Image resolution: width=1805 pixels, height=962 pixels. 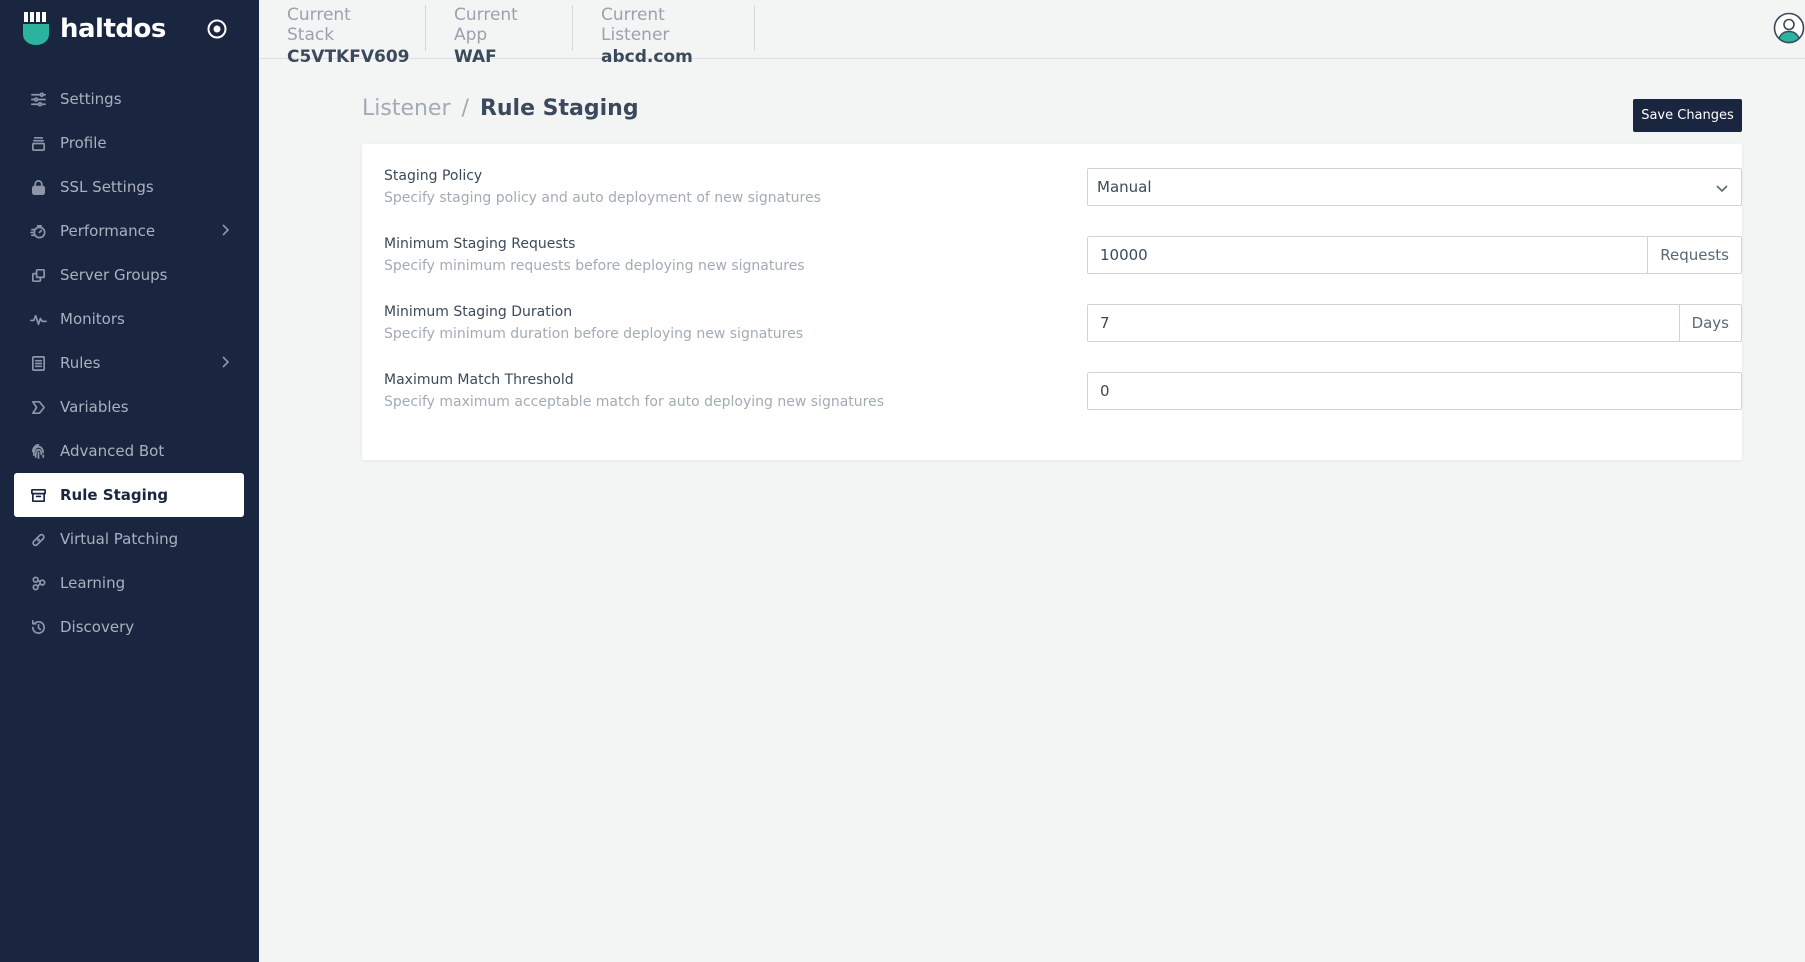 I want to click on fingerprint-icon, so click(x=38, y=451).